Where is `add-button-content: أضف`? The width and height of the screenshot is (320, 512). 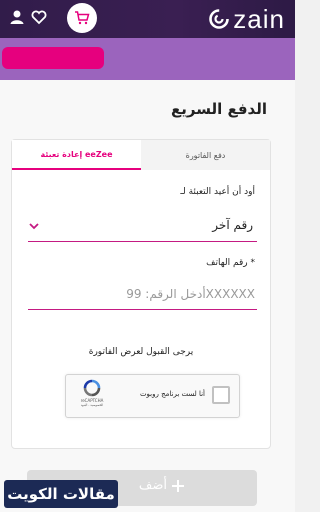 add-button-content: أضف is located at coordinates (162, 485).